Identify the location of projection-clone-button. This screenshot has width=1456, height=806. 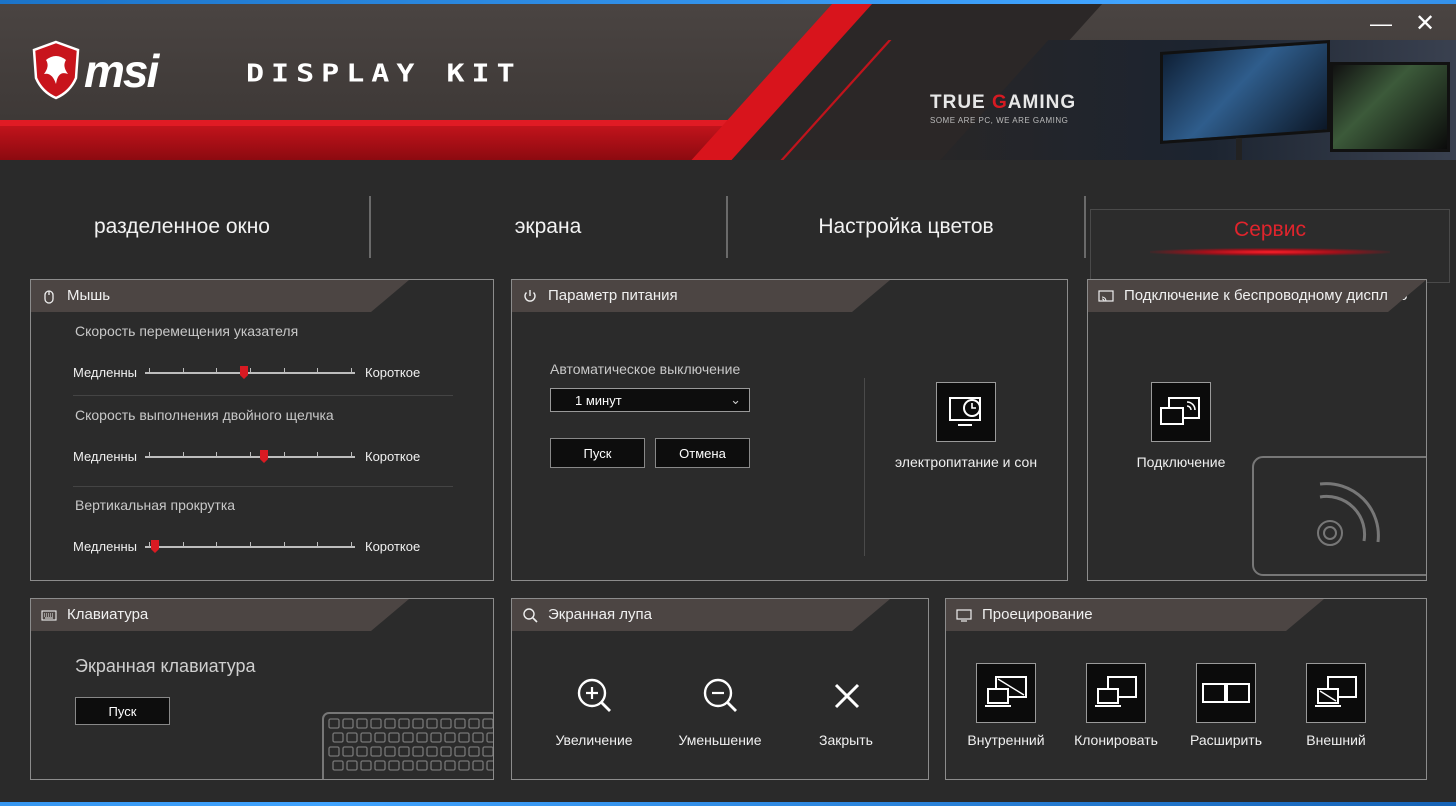
(1116, 693).